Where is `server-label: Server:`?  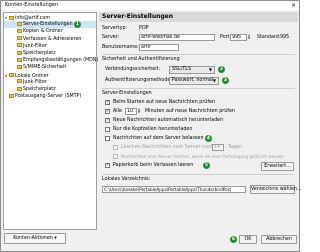 server-label: Server: is located at coordinates (111, 37).